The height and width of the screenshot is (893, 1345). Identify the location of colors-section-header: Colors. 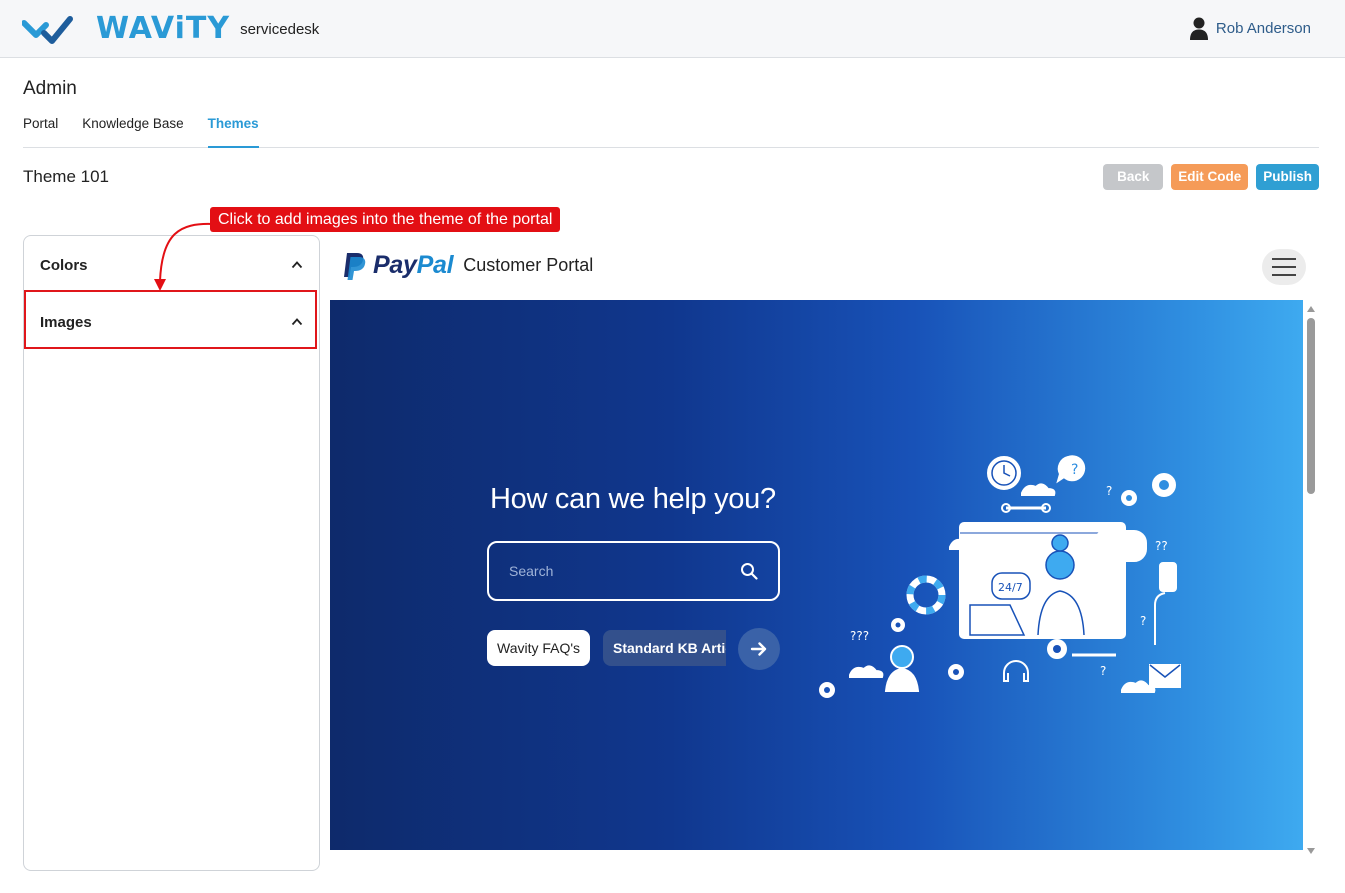
(171, 265).